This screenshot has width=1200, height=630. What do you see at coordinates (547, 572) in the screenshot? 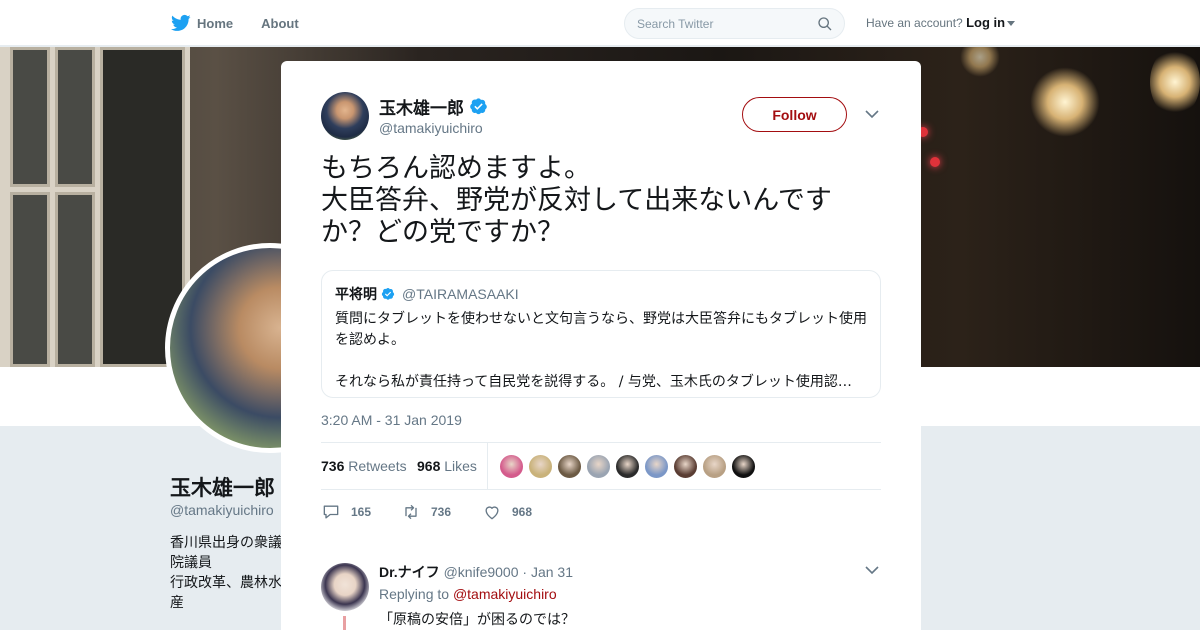
I see `reply-date: · Jan 31` at bounding box center [547, 572].